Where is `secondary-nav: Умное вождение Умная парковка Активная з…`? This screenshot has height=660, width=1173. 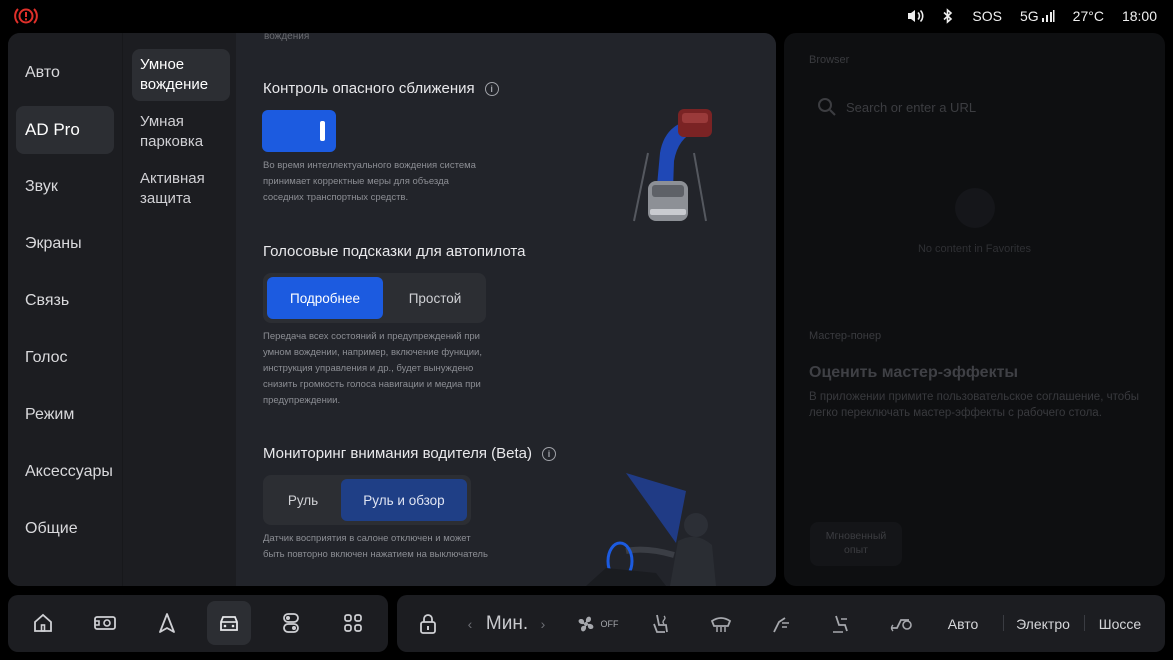
secondary-nav: Умное вождение Умная парковка Активная з… is located at coordinates (179, 309).